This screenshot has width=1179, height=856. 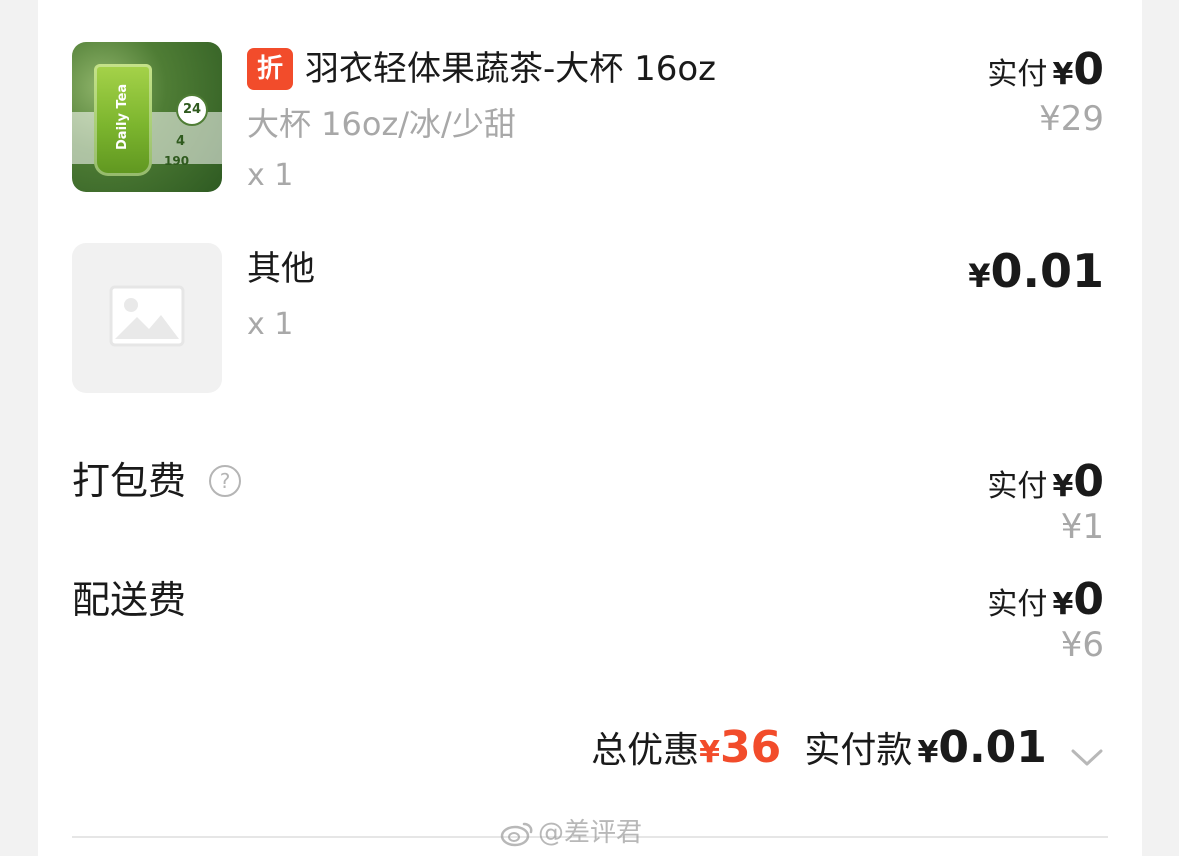 I want to click on packing-fee-label: 打包费, so click(x=129, y=481).